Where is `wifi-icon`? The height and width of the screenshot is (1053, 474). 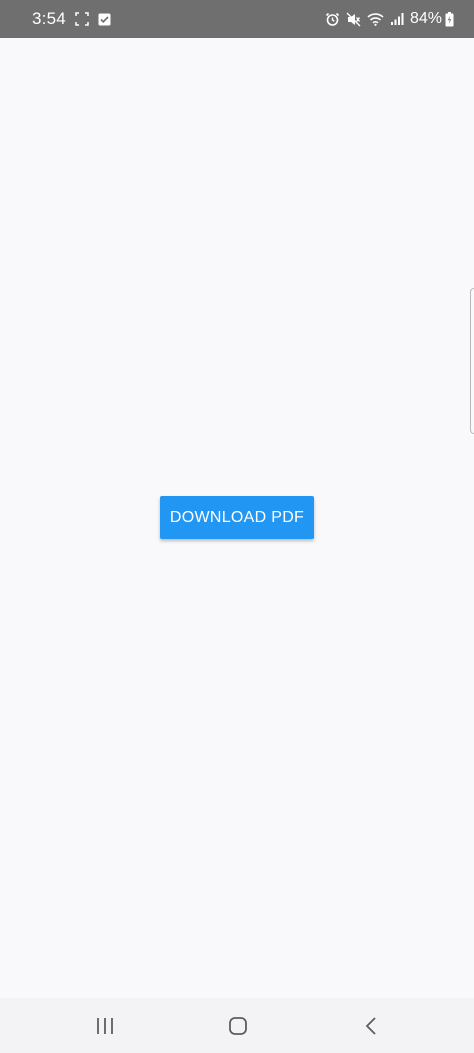 wifi-icon is located at coordinates (375, 19).